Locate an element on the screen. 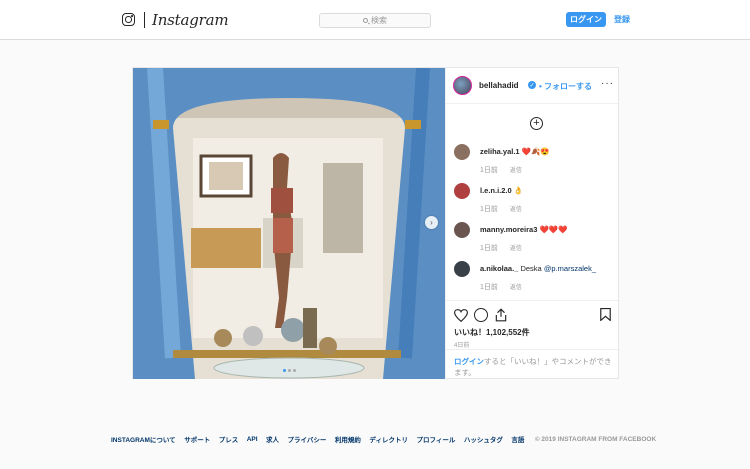  comment-item: a.nikolaa._ Deska @p.marszalek_ 1日前 返信 is located at coordinates (537, 279).